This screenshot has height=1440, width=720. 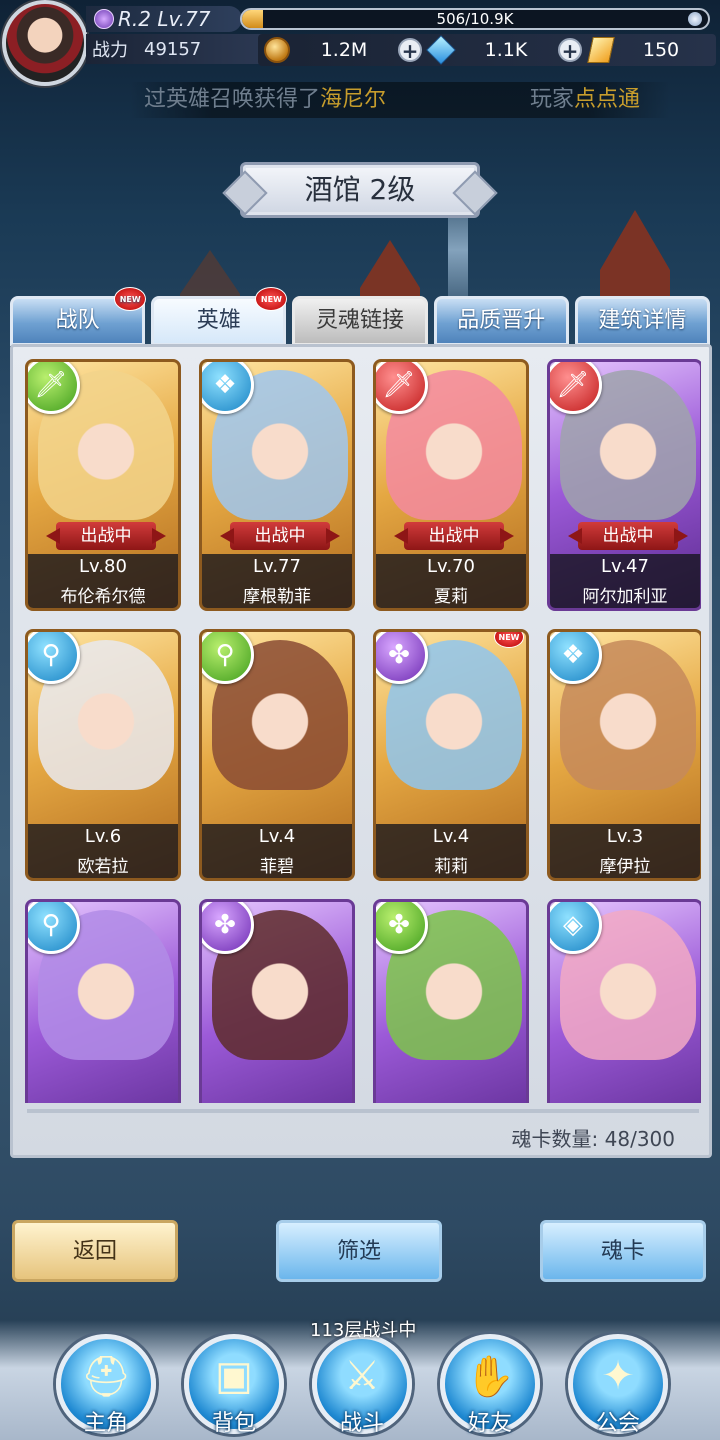 I want to click on hero-name: 菲碧, so click(x=277, y=867).